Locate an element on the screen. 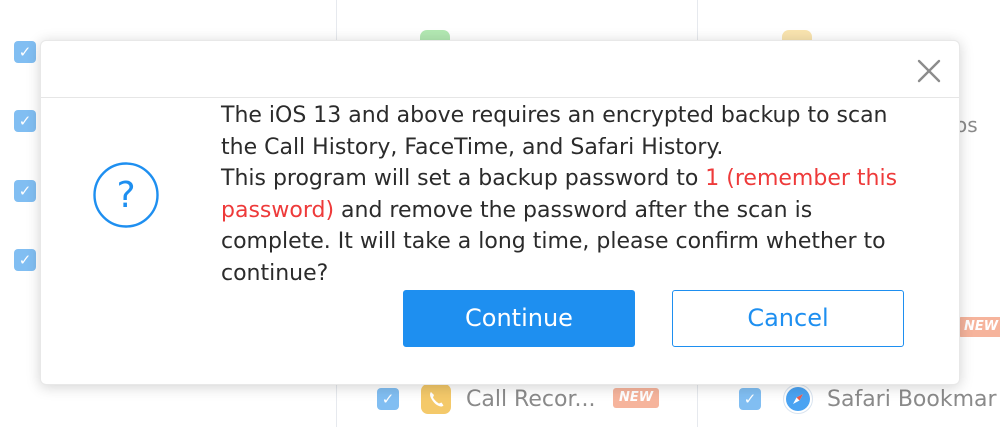 Image resolution: width=1000 pixels, height=427 pixels. safari-compass-icon is located at coordinates (798, 399).